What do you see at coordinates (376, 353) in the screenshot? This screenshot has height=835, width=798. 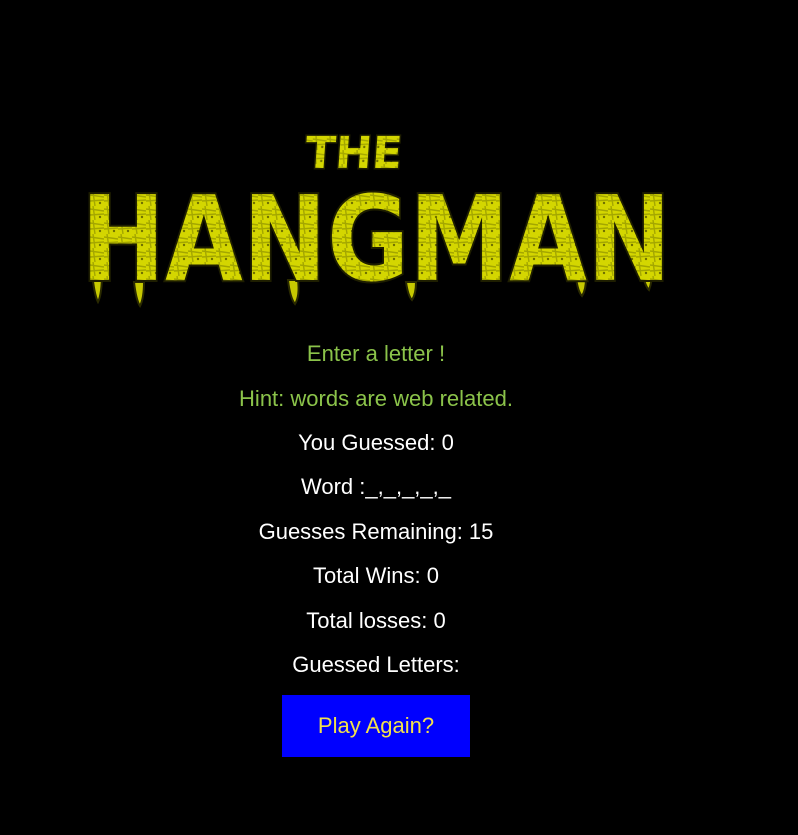 I see `enter-letter-prompt: Enter a letter !` at bounding box center [376, 353].